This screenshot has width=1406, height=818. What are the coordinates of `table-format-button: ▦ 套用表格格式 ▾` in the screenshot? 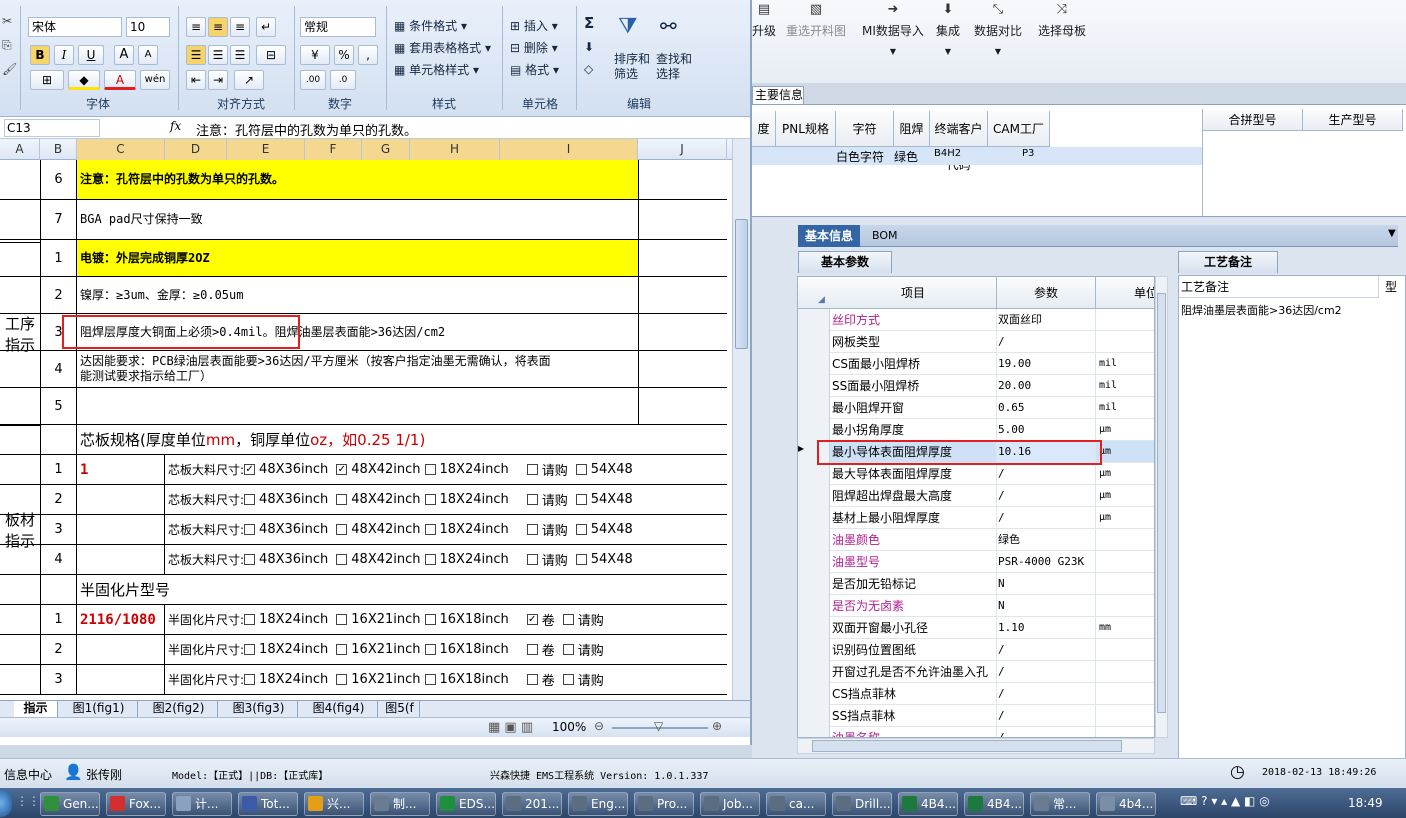 It's located at (442, 47).